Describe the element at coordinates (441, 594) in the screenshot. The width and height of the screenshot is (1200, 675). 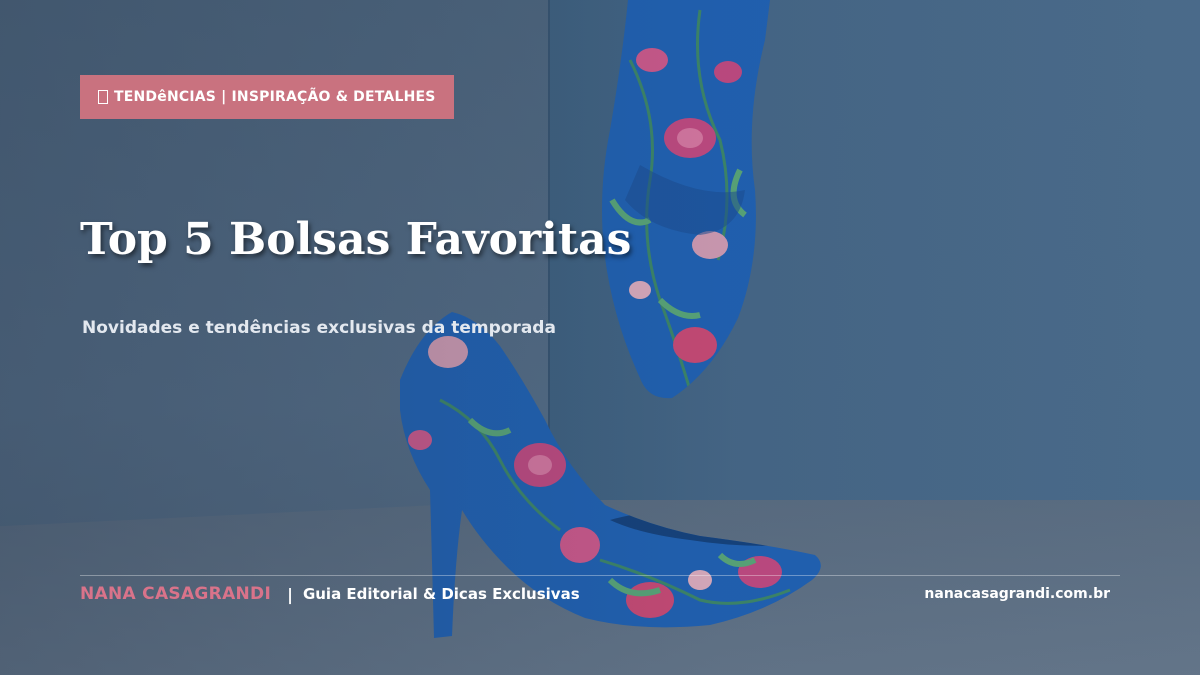
I see `footer-tagline: Guia Editorial & Dicas Exclusivas` at that location.